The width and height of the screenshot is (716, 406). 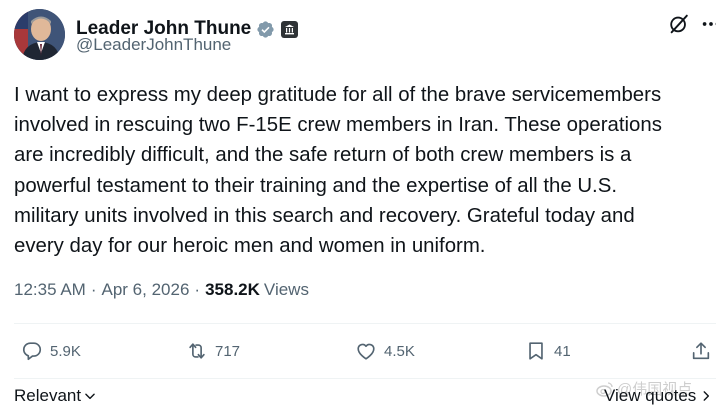 What do you see at coordinates (153, 45) in the screenshot?
I see `author-handle: @LeaderJohnThune` at bounding box center [153, 45].